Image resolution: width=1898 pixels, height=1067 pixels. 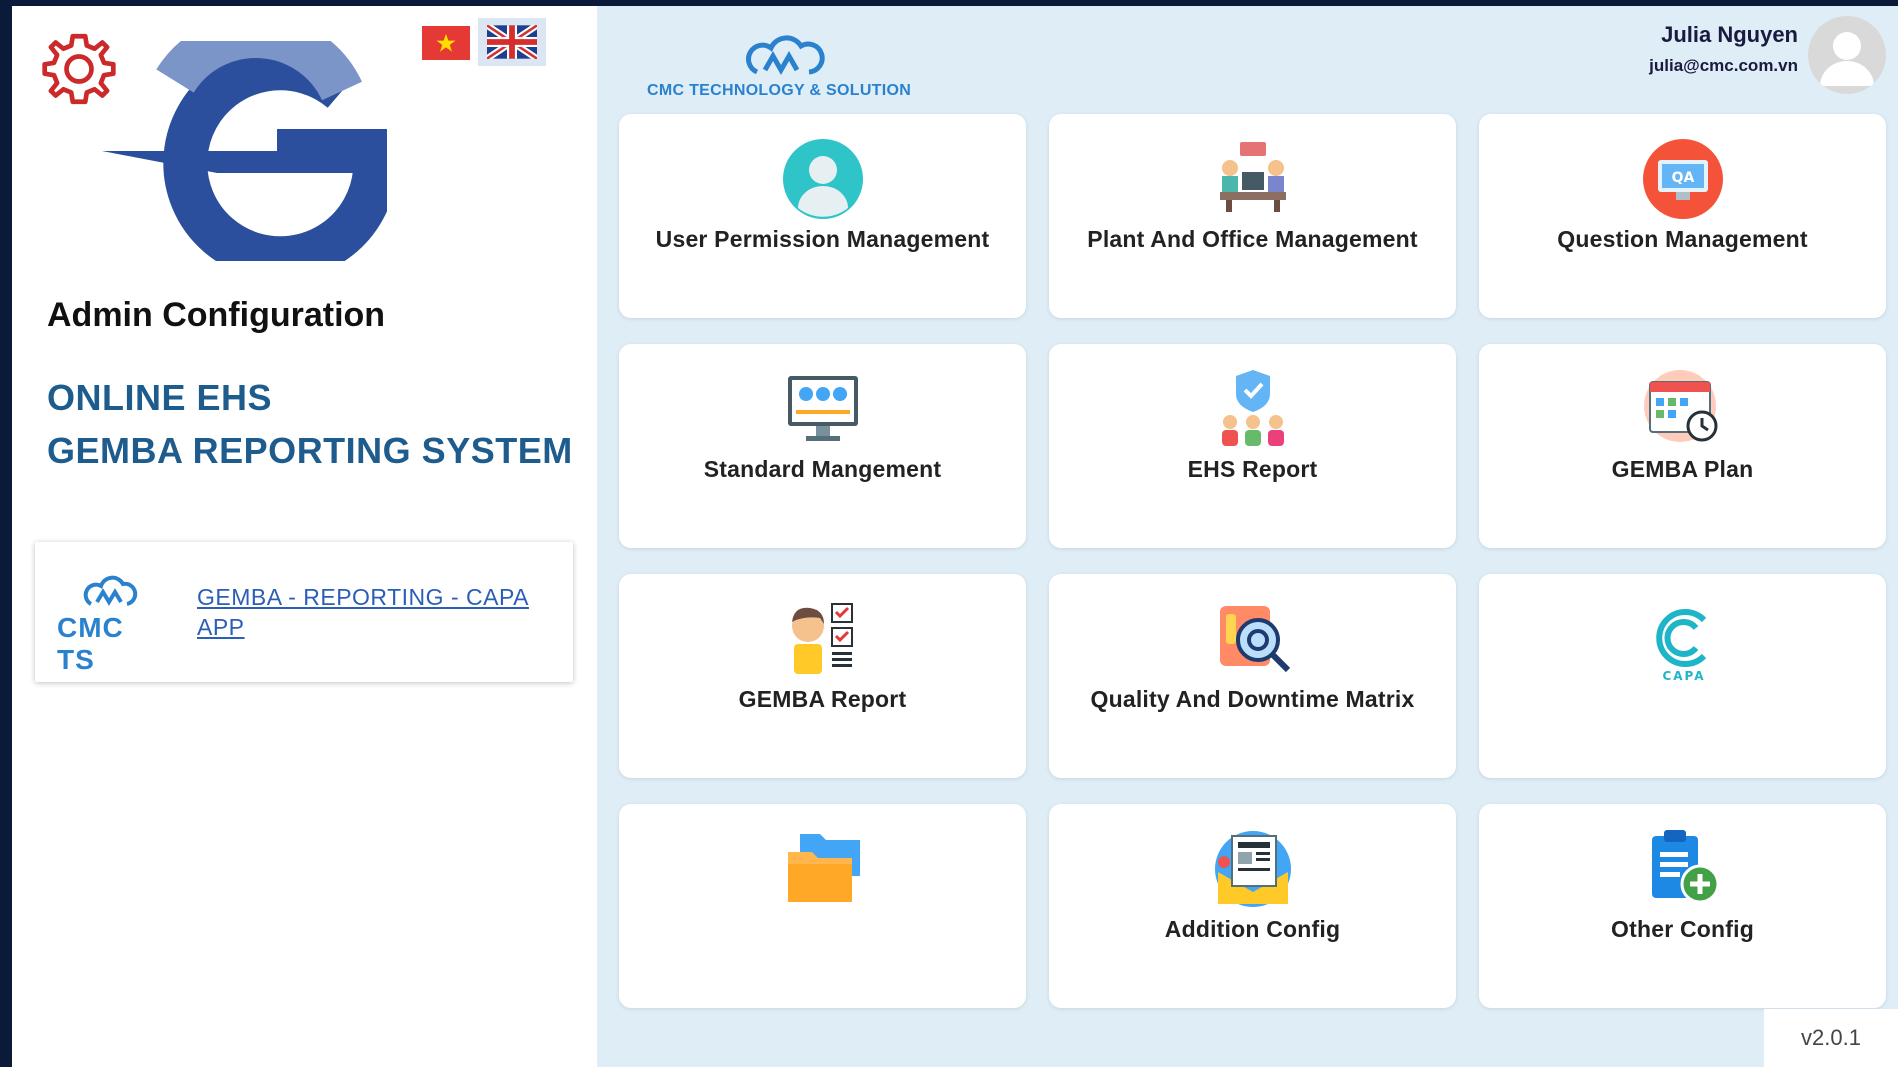 I want to click on cmc-cloud-icon, so click(x=785, y=55).